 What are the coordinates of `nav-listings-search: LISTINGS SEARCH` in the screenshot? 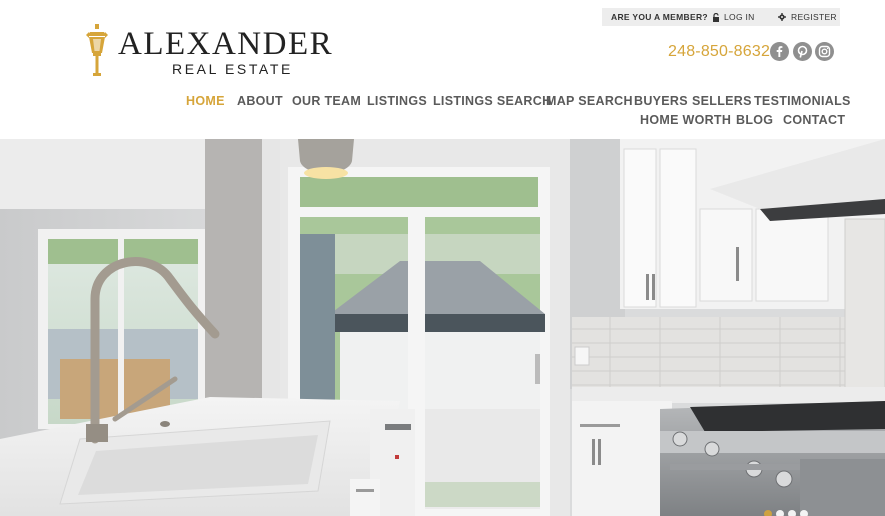 It's located at (492, 101).